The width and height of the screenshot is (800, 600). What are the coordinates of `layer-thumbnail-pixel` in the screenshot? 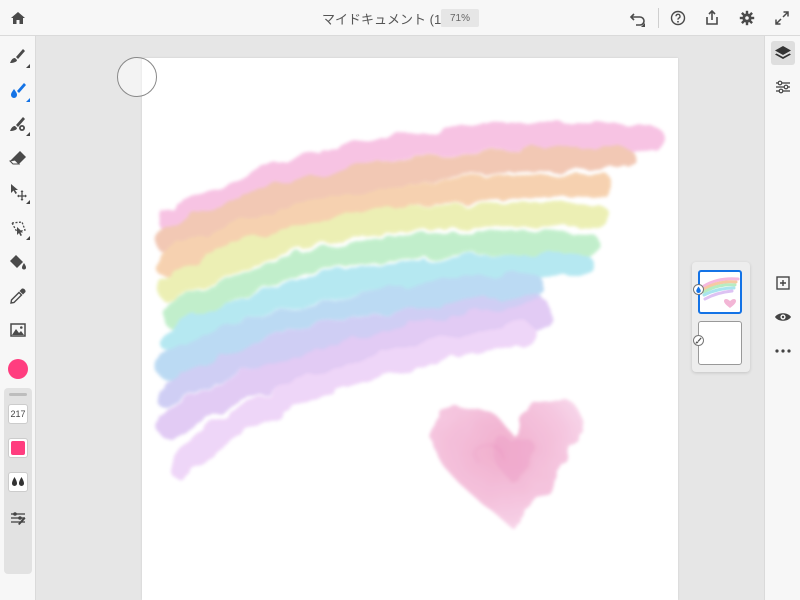 It's located at (720, 343).